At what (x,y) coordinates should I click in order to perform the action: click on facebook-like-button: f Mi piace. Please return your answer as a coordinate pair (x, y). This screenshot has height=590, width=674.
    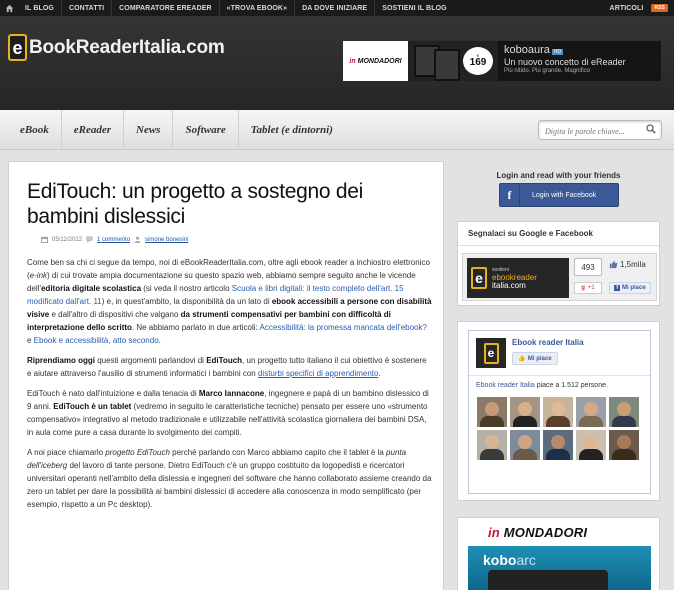
    Looking at the image, I should click on (630, 288).